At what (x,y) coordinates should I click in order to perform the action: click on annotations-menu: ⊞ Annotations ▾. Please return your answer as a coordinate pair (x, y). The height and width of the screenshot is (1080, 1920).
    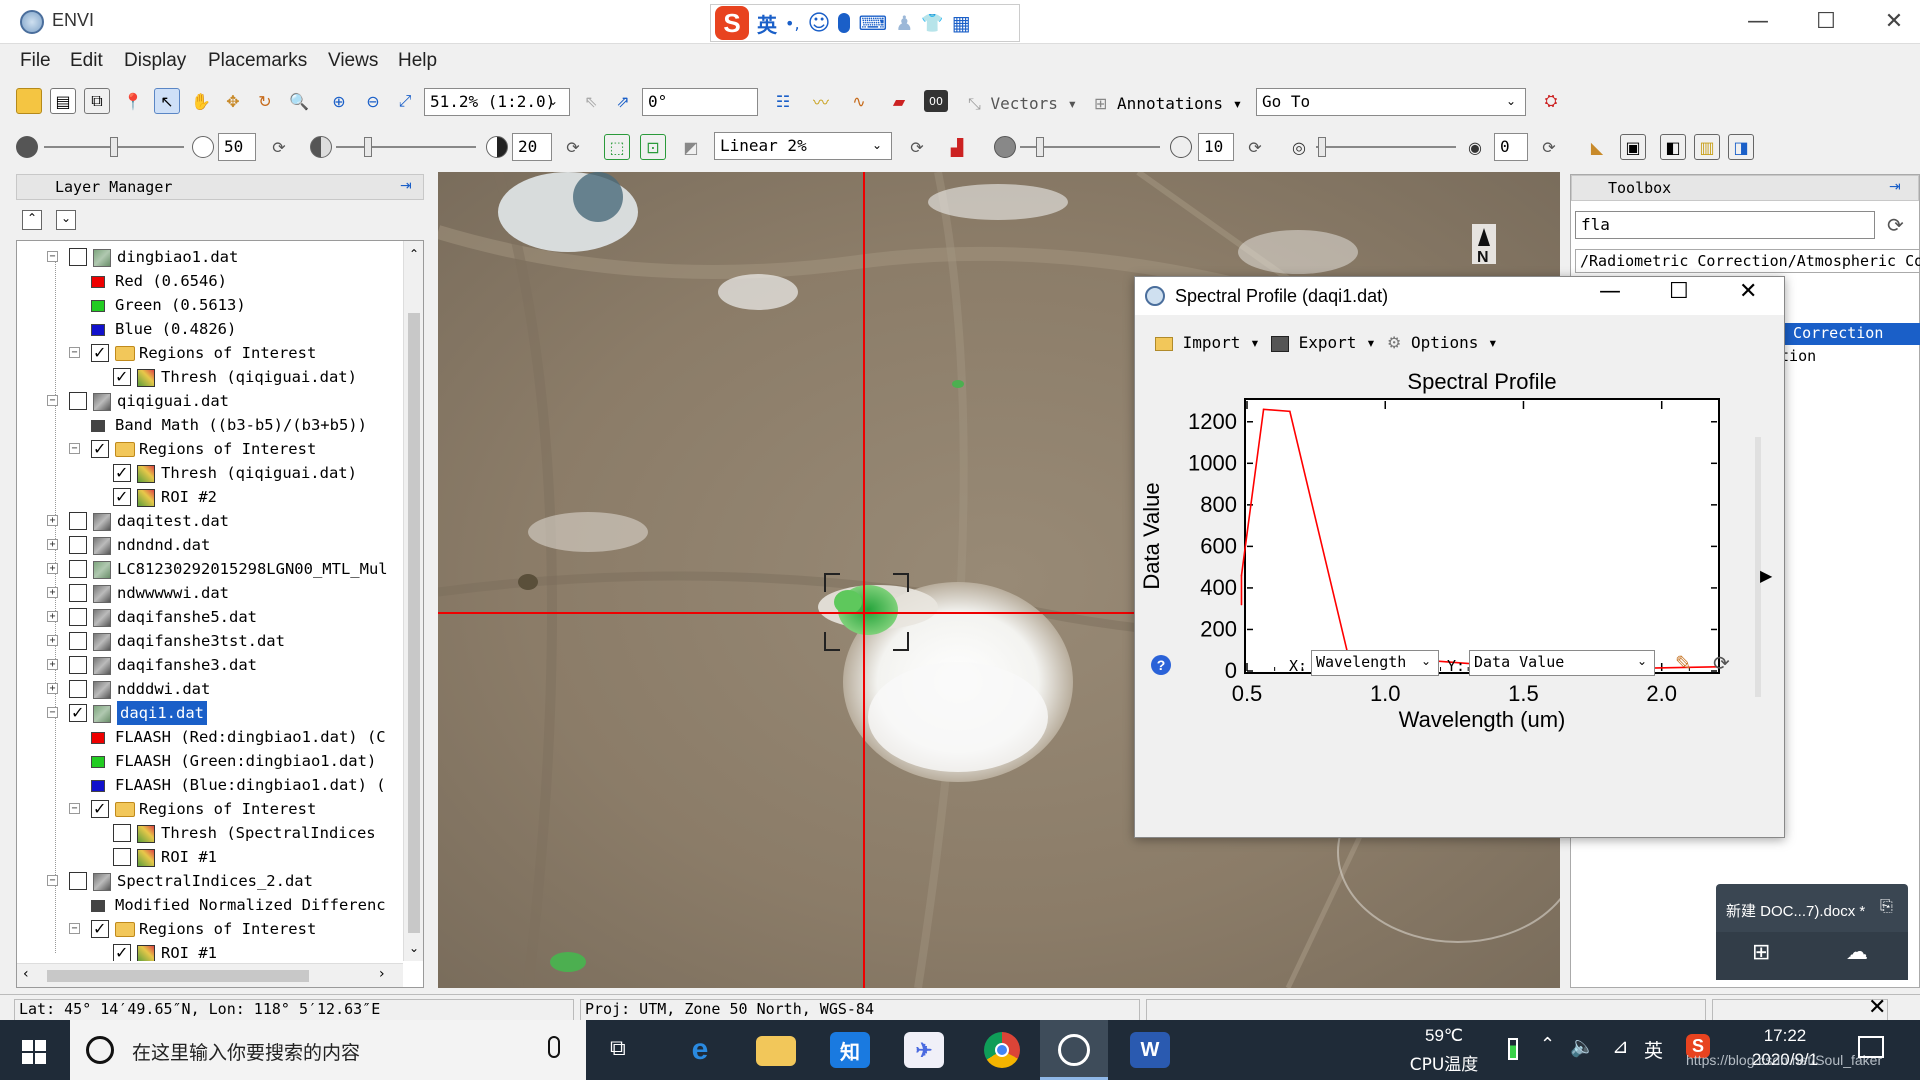
    Looking at the image, I should click on (1168, 103).